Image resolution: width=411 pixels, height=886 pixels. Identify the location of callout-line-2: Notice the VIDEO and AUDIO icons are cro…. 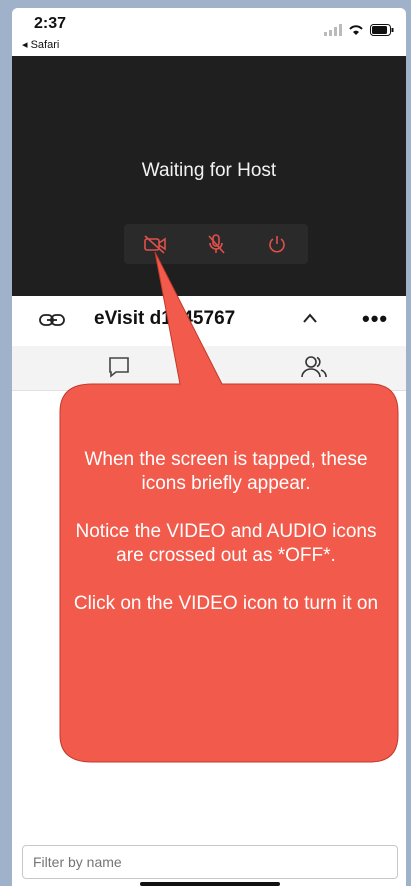
(226, 543).